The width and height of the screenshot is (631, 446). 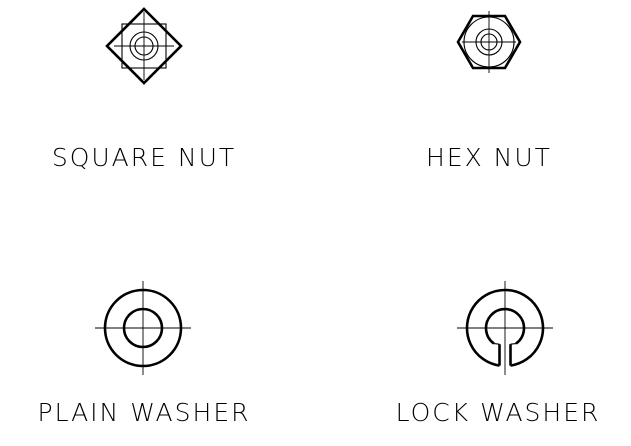 What do you see at coordinates (144, 412) in the screenshot?
I see `plain-washer-label: PLAIN WASHER` at bounding box center [144, 412].